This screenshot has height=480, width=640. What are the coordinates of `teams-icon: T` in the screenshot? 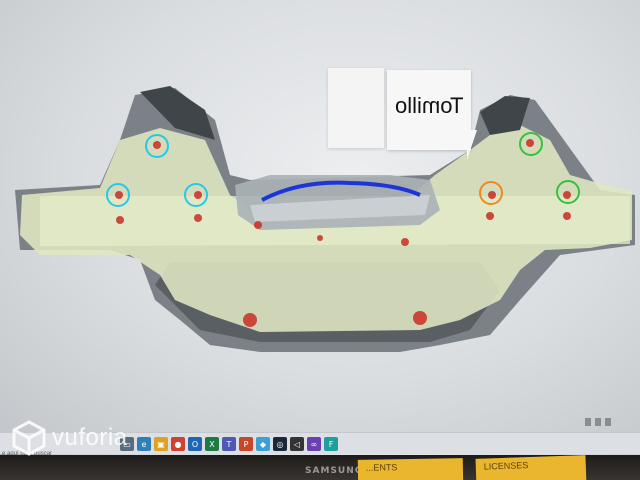 It's located at (229, 444).